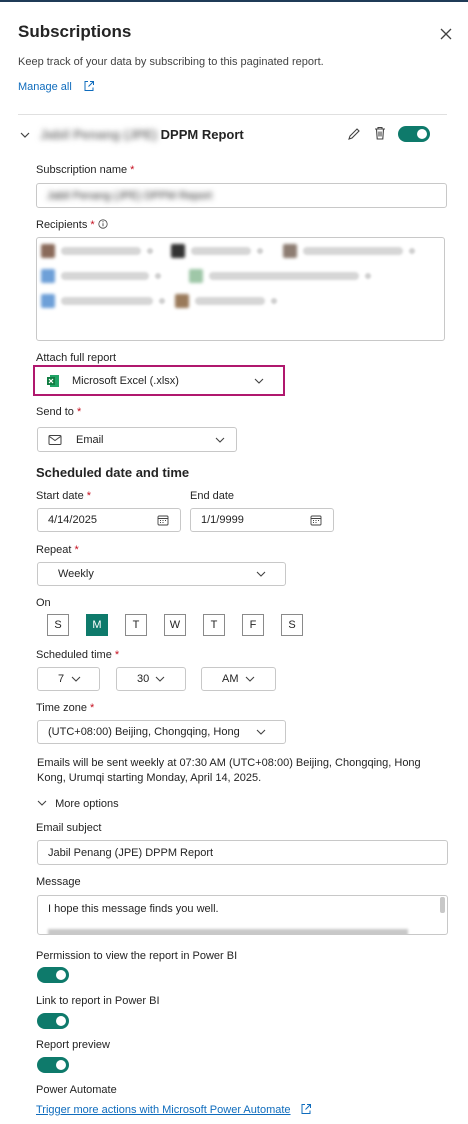 This screenshot has height=1124, width=468. I want to click on email-subject-value: Jabil Penang (JPE) DPPM Report, so click(131, 852).